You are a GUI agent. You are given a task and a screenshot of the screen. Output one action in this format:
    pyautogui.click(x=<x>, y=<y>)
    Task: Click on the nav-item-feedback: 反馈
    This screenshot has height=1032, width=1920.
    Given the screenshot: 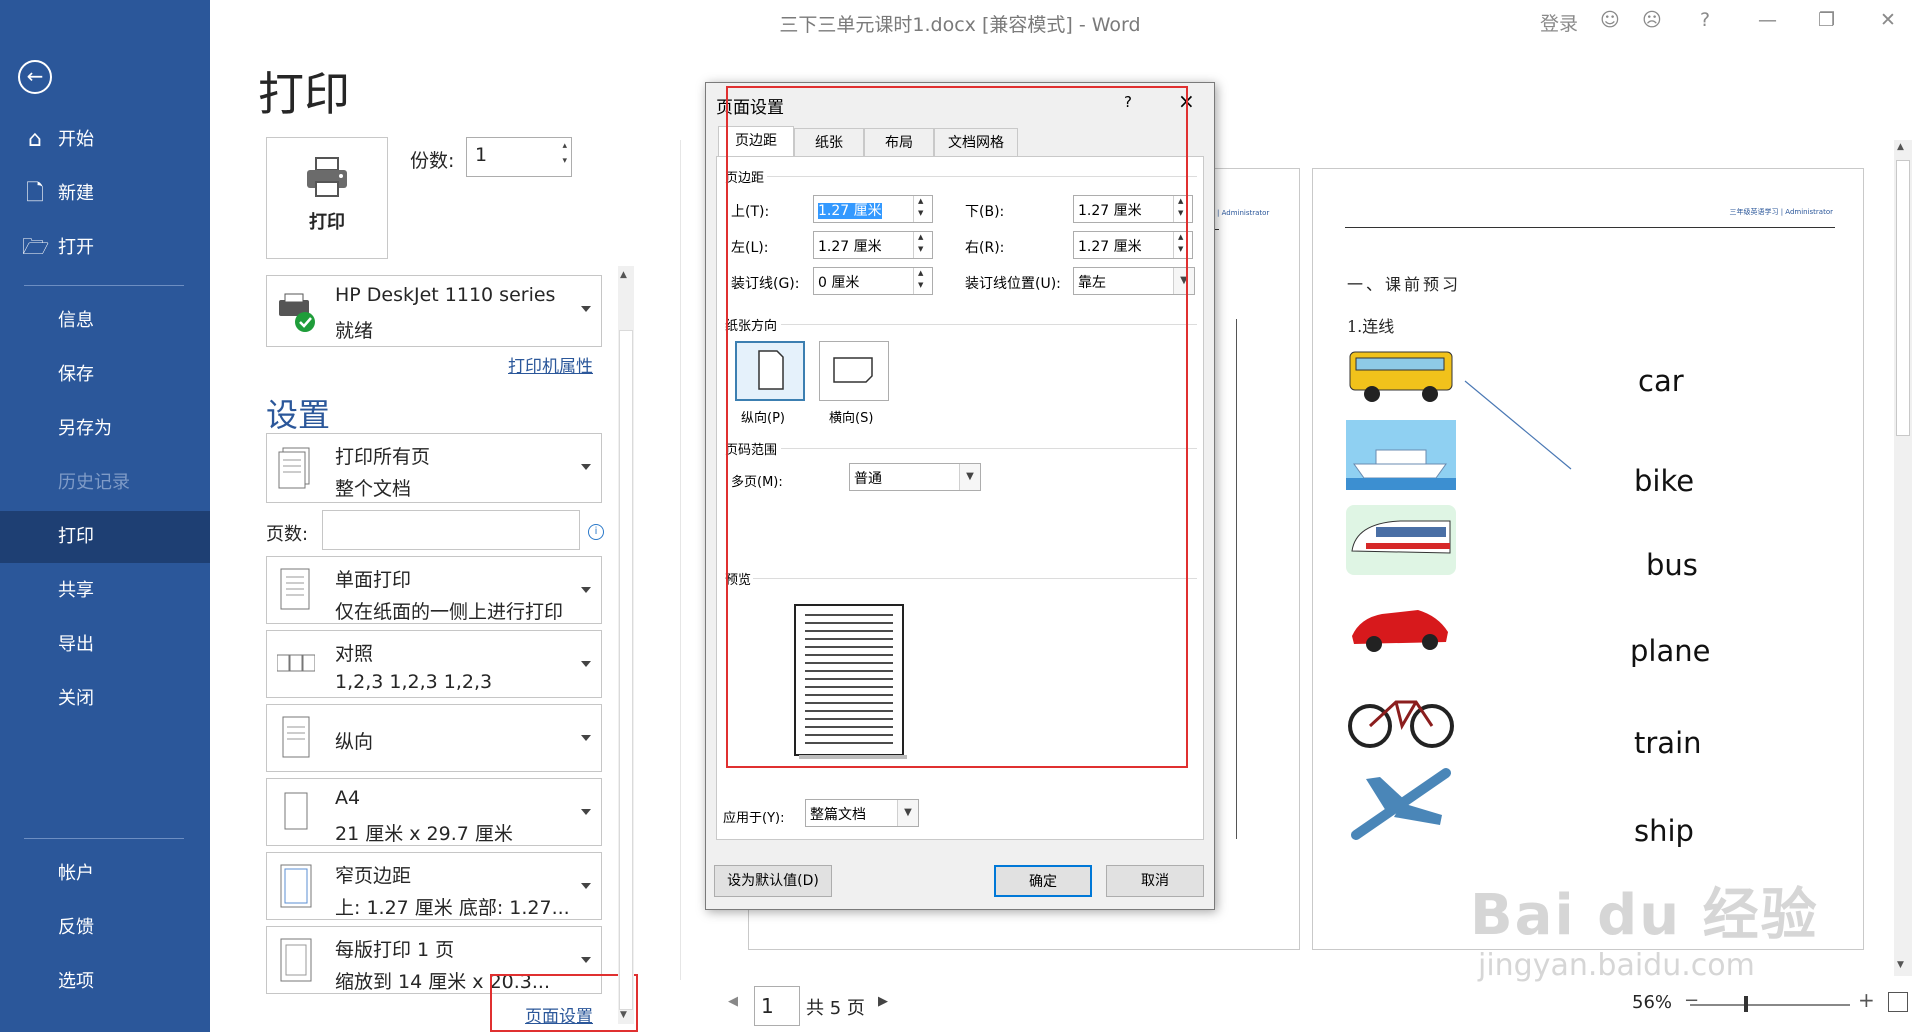 What is the action you would take?
    pyautogui.click(x=105, y=928)
    